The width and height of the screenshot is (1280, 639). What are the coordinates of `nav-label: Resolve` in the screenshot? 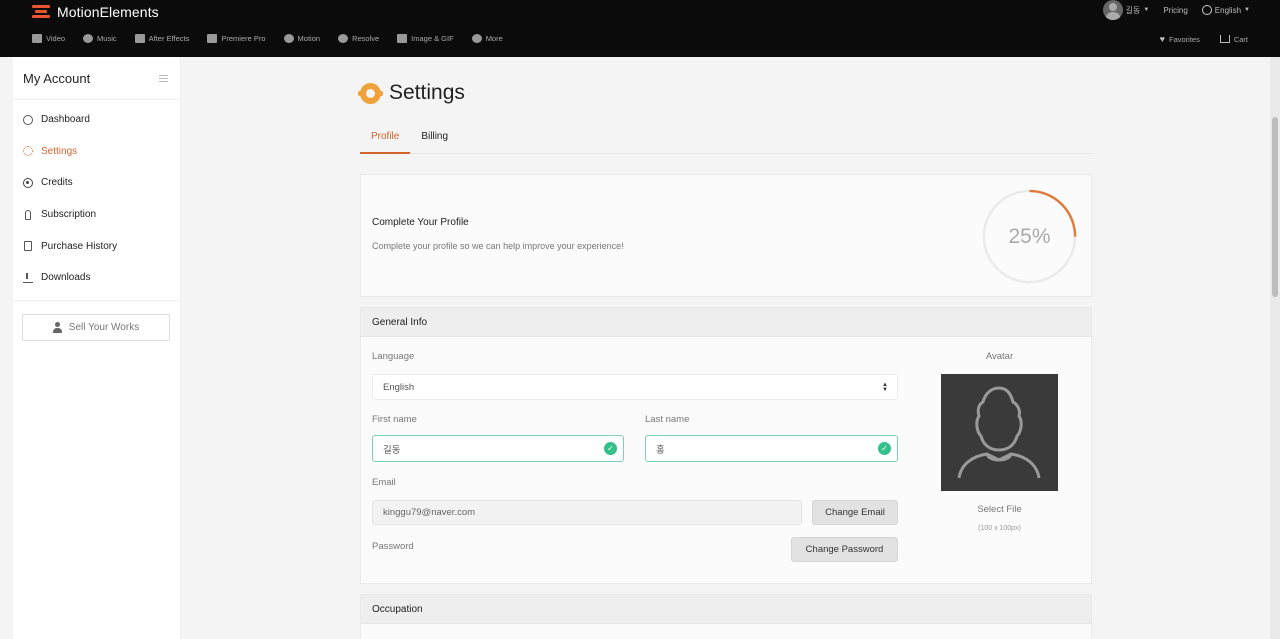 It's located at (366, 38).